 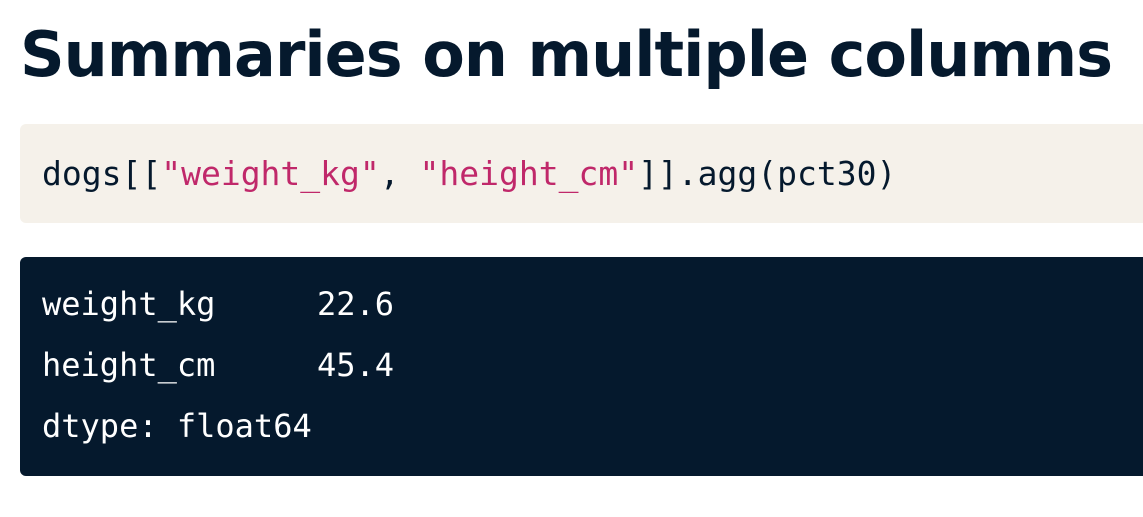 What do you see at coordinates (356, 304) in the screenshot?
I see `output-row-value: 22.6` at bounding box center [356, 304].